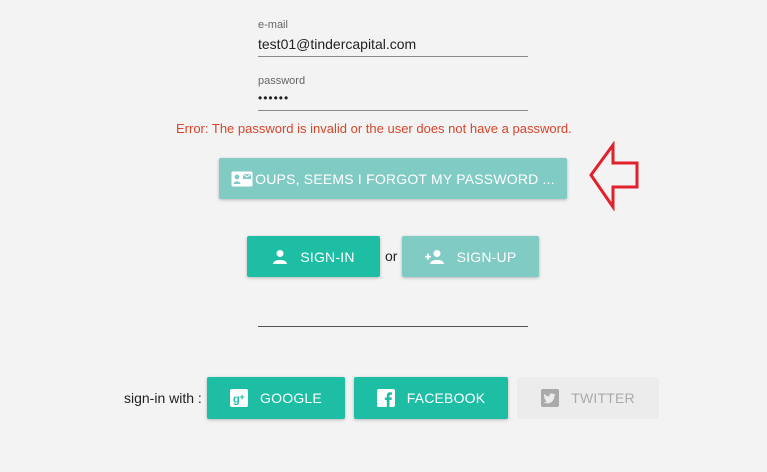  I want to click on sign-in-button: SIGN-IN, so click(313, 256).